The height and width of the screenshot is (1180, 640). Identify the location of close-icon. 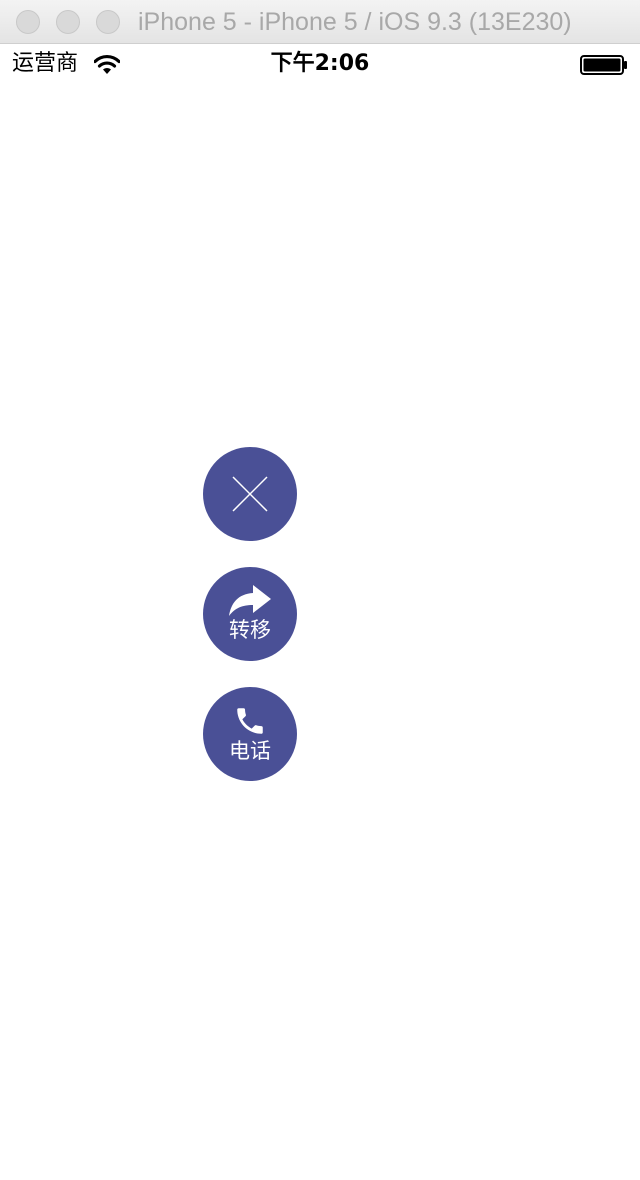
(250, 494).